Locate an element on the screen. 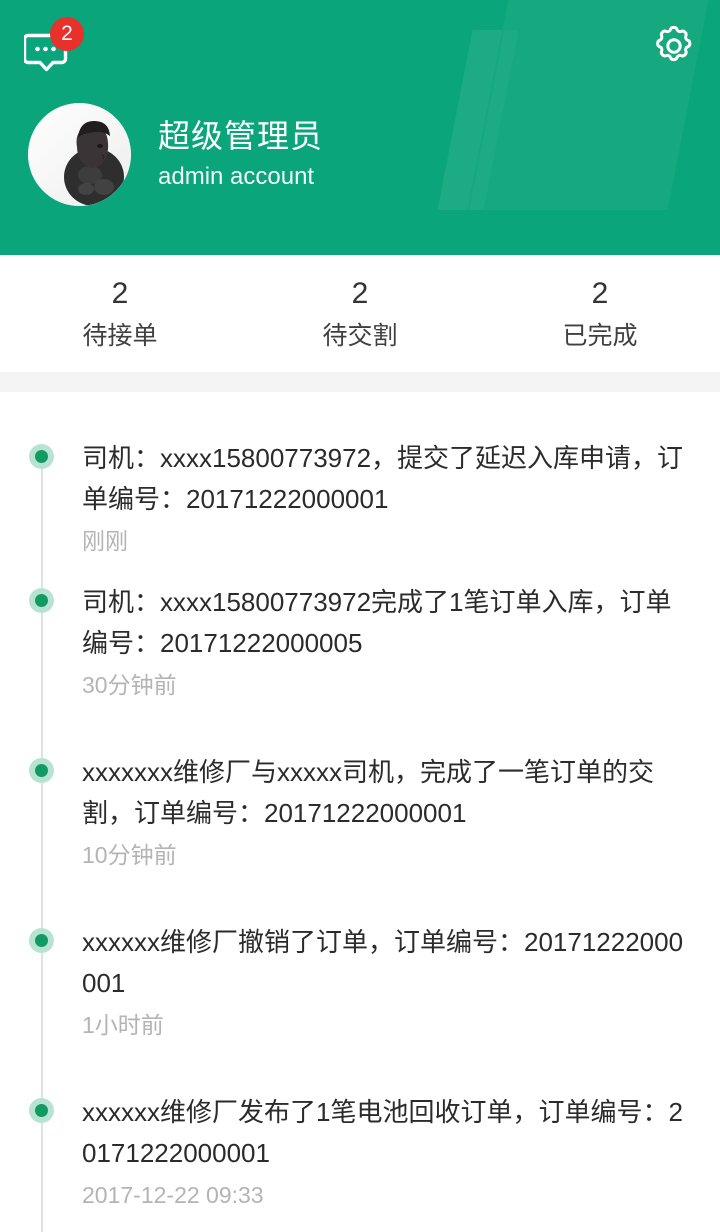 This screenshot has width=720, height=1232. timeline-text: xxxxxx维修厂撤销了订单，订单编号：20171222000001 is located at coordinates (383, 962).